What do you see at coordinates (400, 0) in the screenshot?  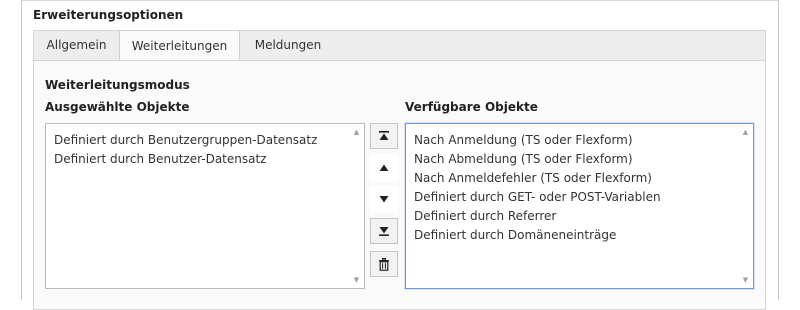 I see `frame-top-border` at bounding box center [400, 0].